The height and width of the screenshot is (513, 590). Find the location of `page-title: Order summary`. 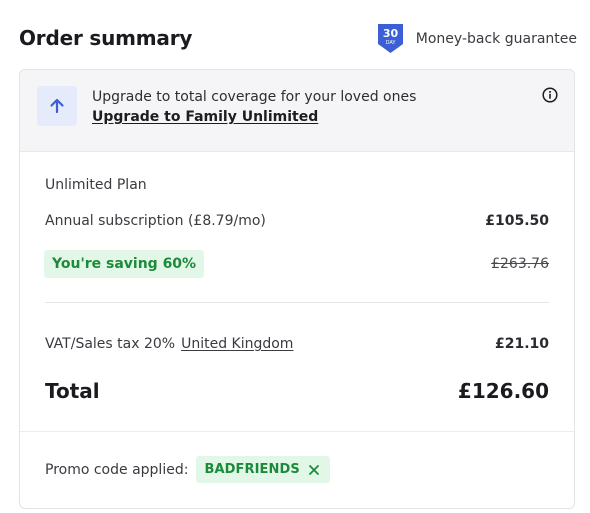

page-title: Order summary is located at coordinates (106, 38).